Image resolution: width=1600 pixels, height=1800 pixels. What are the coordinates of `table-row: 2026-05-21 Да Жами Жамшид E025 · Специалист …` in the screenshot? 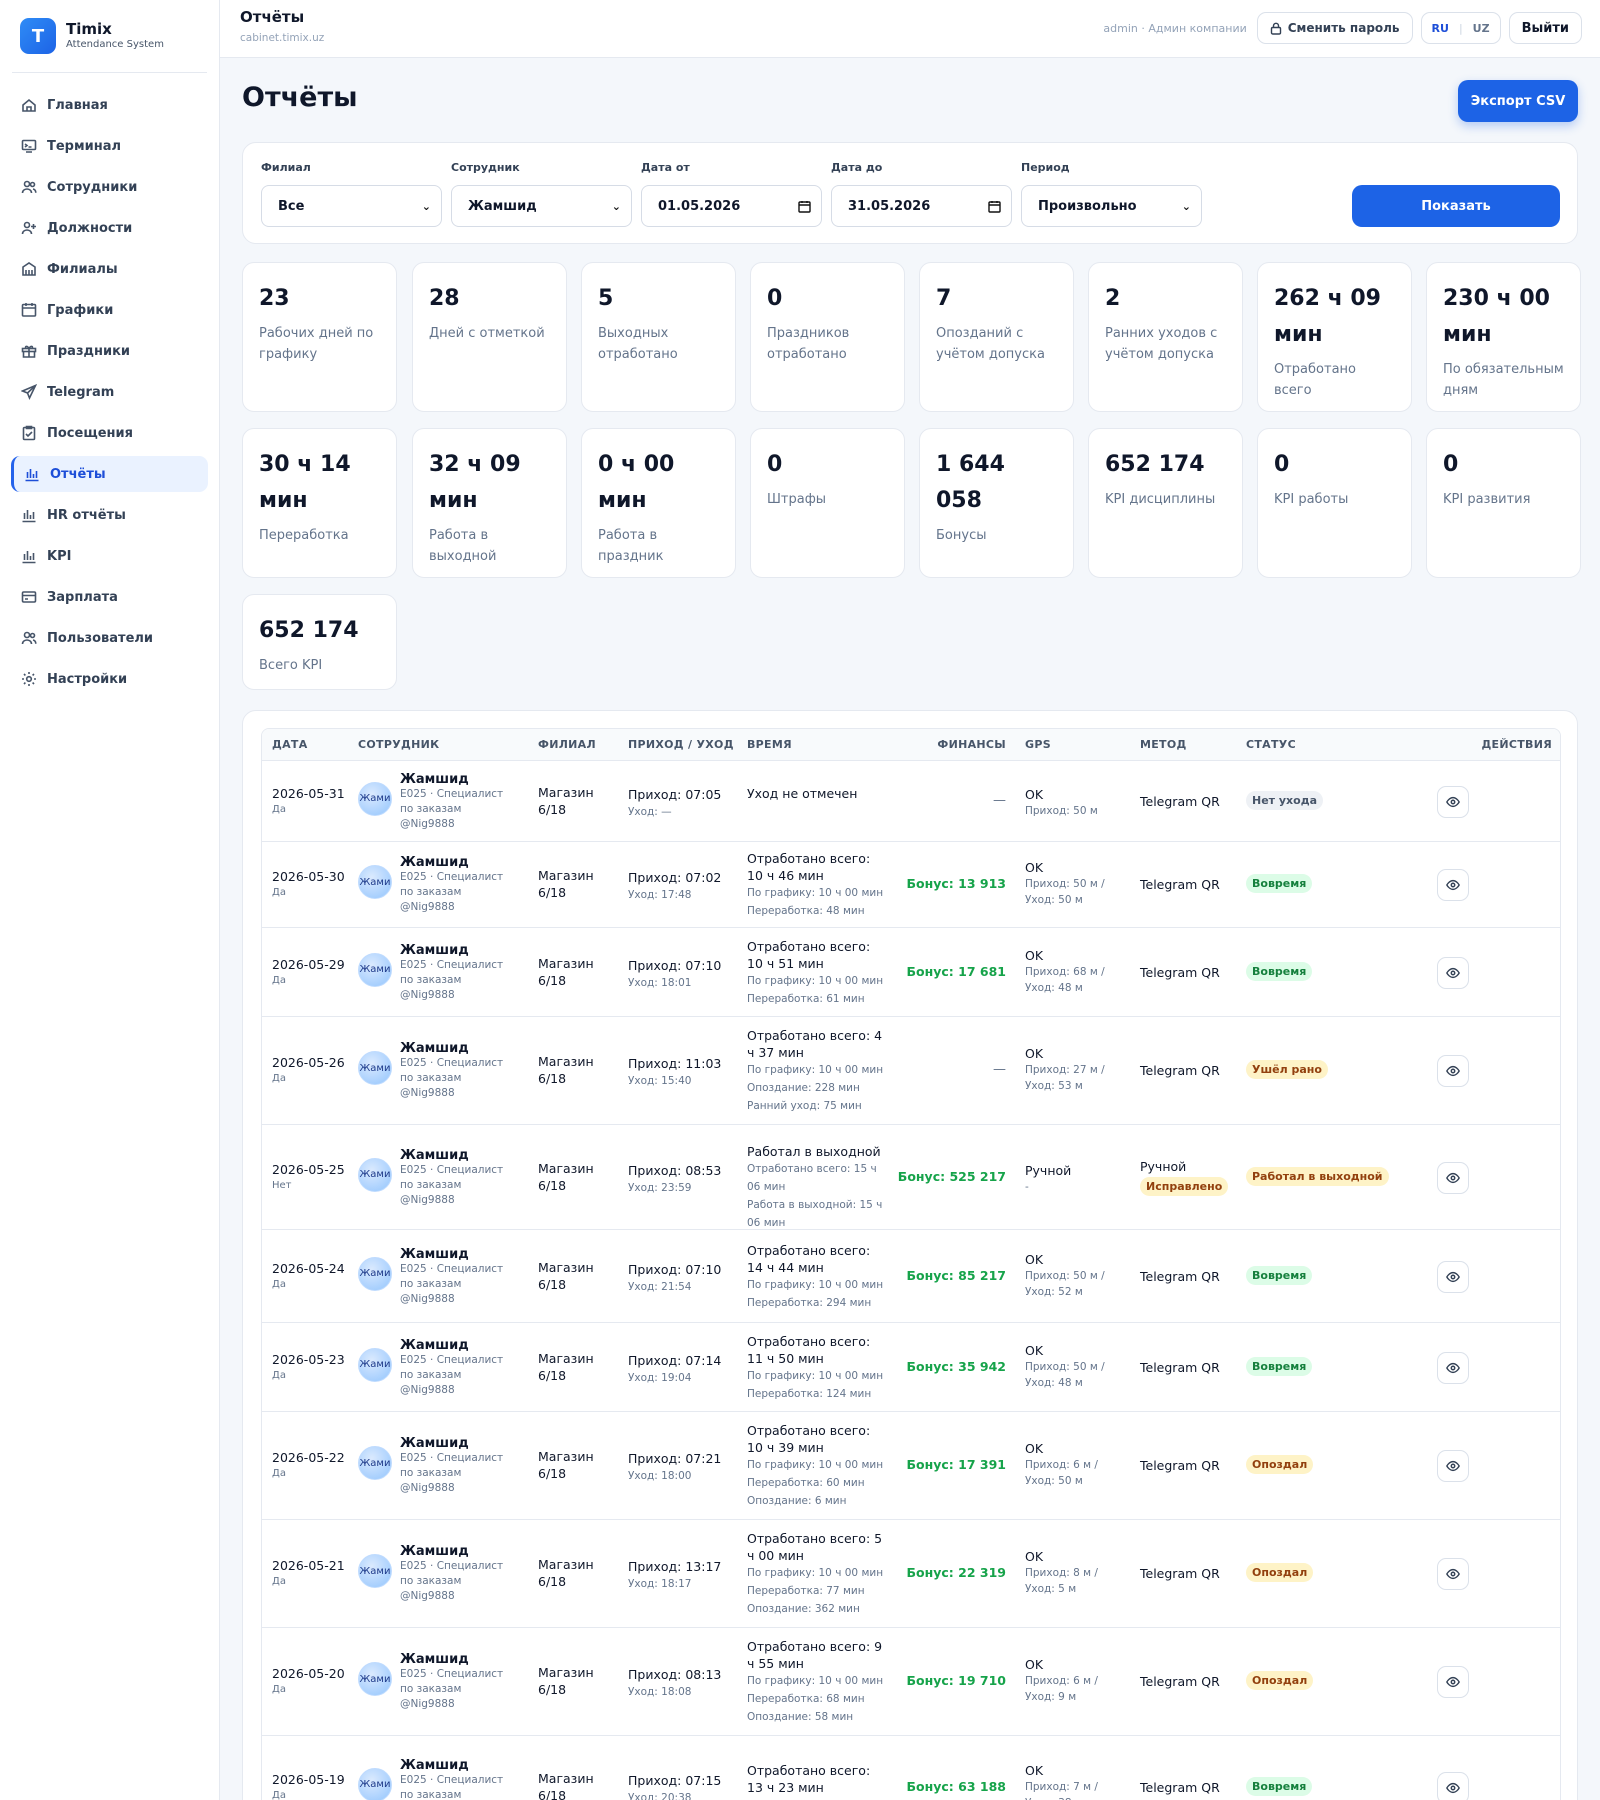 It's located at (911, 1574).